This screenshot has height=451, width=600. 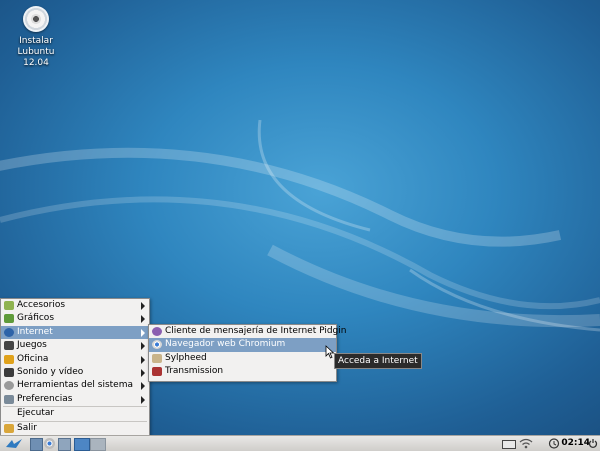 I want to click on taskbar-panel: 02:14, so click(x=300, y=443).